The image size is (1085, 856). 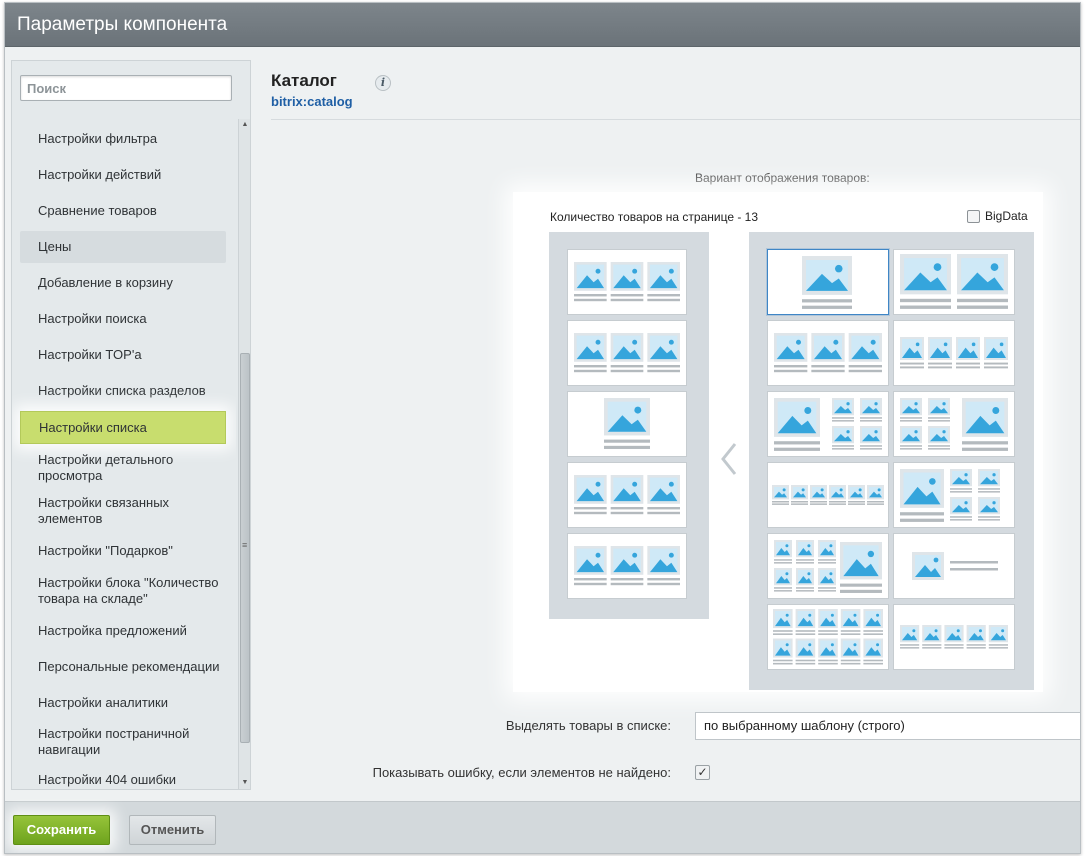 I want to click on search-input, so click(x=126, y=88).